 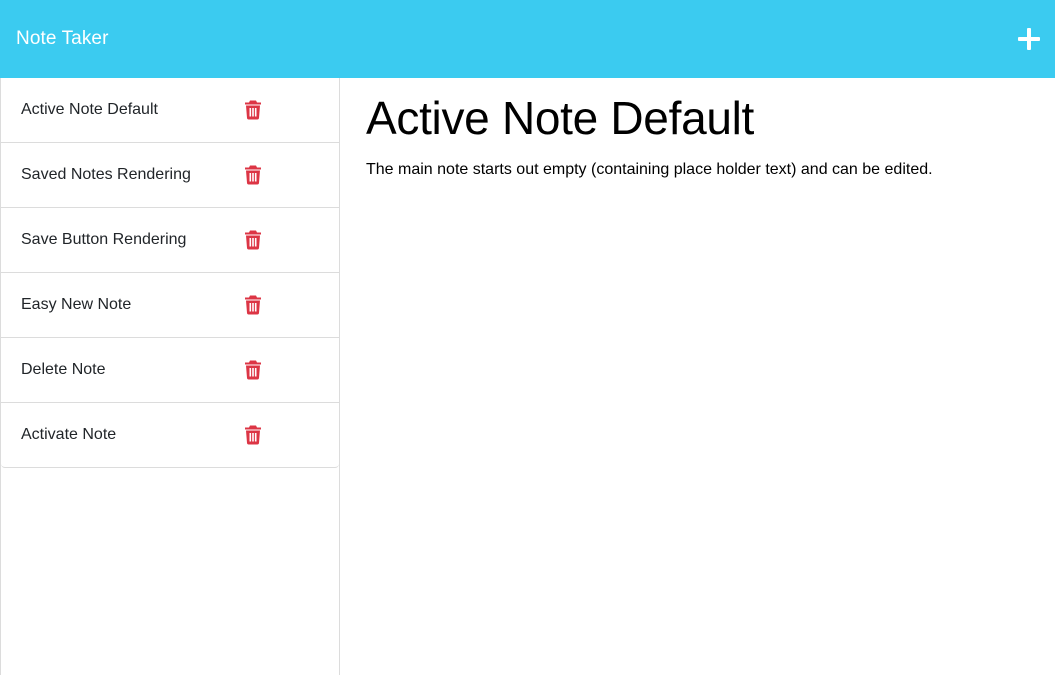 I want to click on note-list-item: Save Button Rendering, so click(x=170, y=239).